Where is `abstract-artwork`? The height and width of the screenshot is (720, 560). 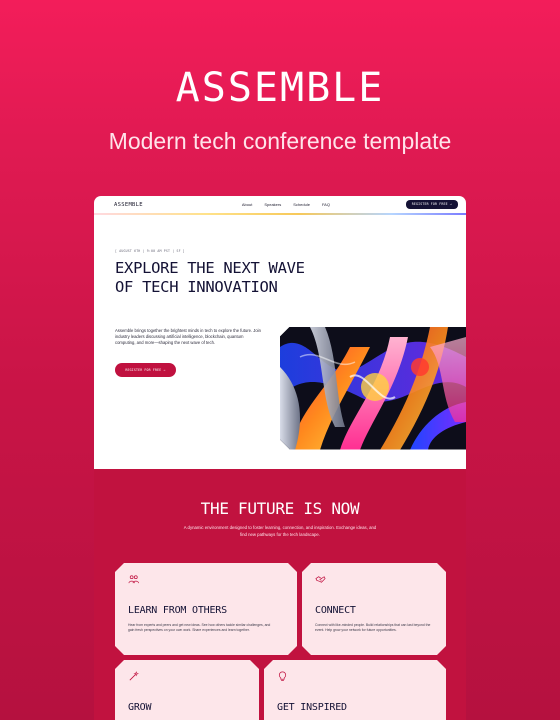 abstract-artwork is located at coordinates (373, 388).